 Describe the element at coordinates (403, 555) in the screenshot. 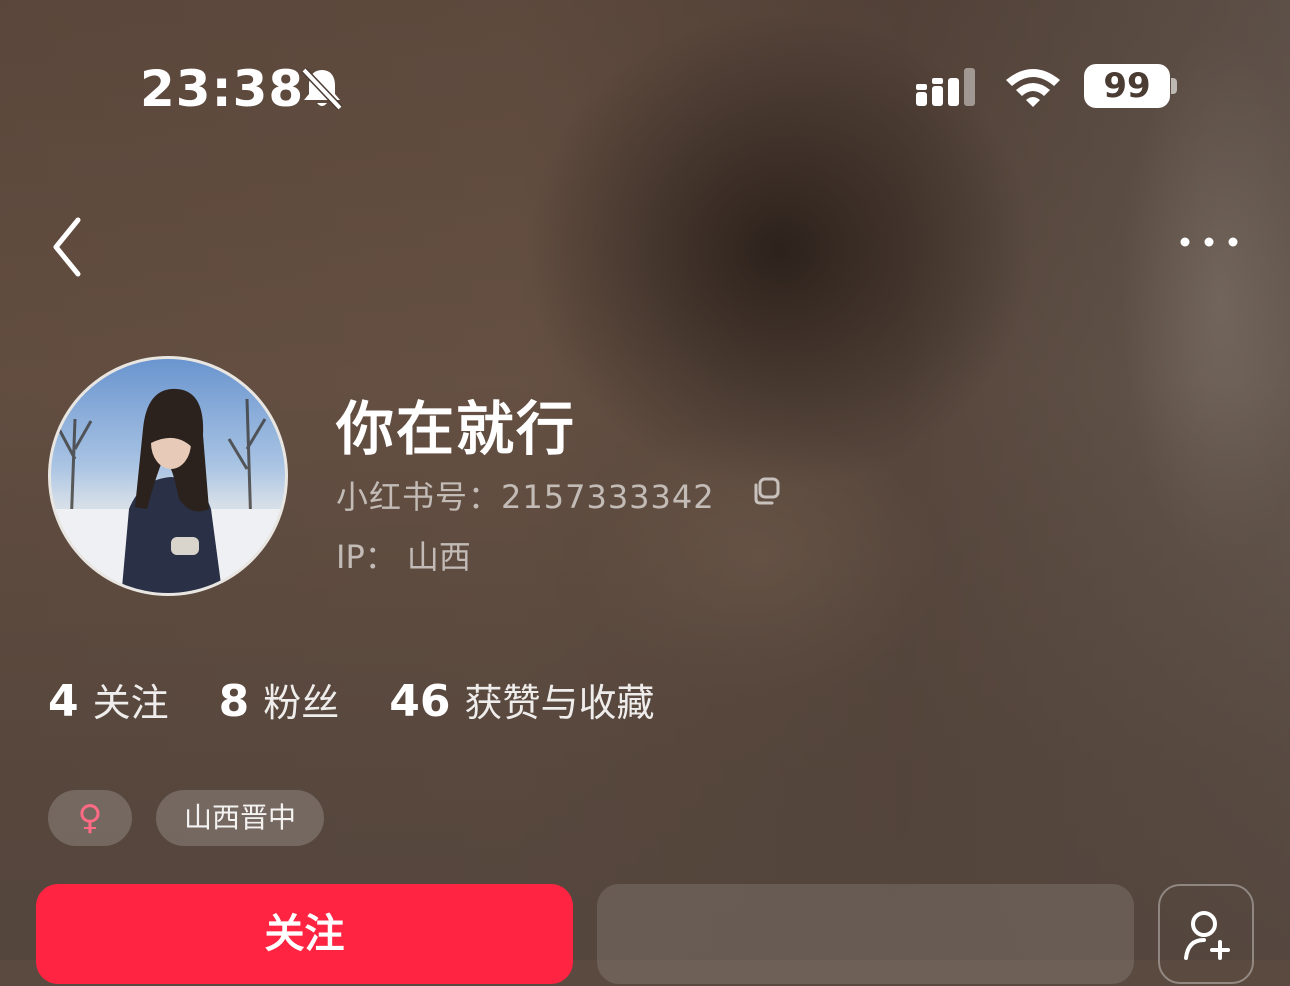

I see `ip-location-row: IP： 山西` at that location.